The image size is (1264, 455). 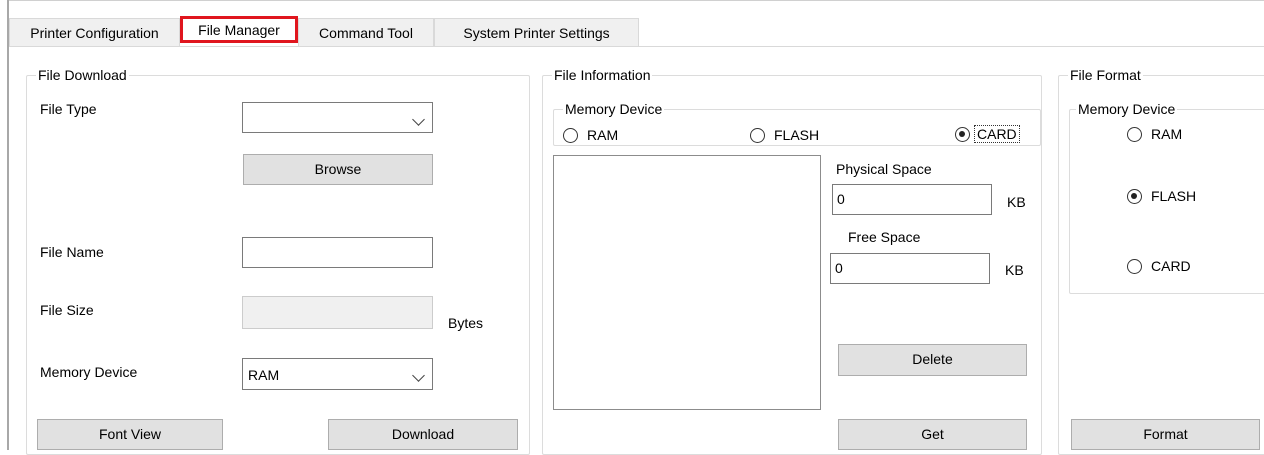 I want to click on tab-divider, so click(x=636, y=46).